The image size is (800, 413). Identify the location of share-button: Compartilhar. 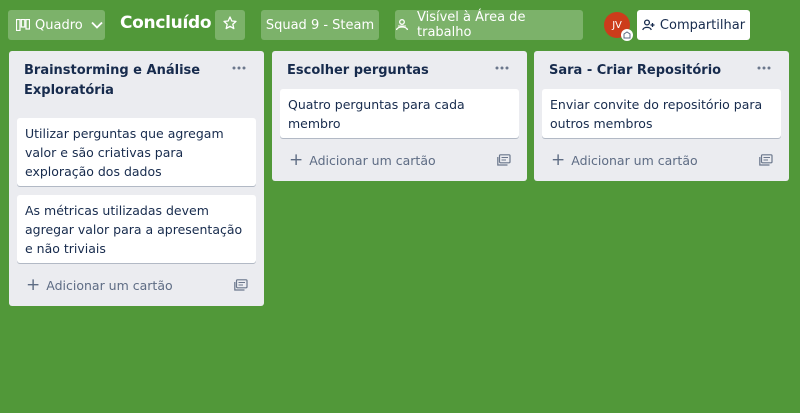
(693, 25).